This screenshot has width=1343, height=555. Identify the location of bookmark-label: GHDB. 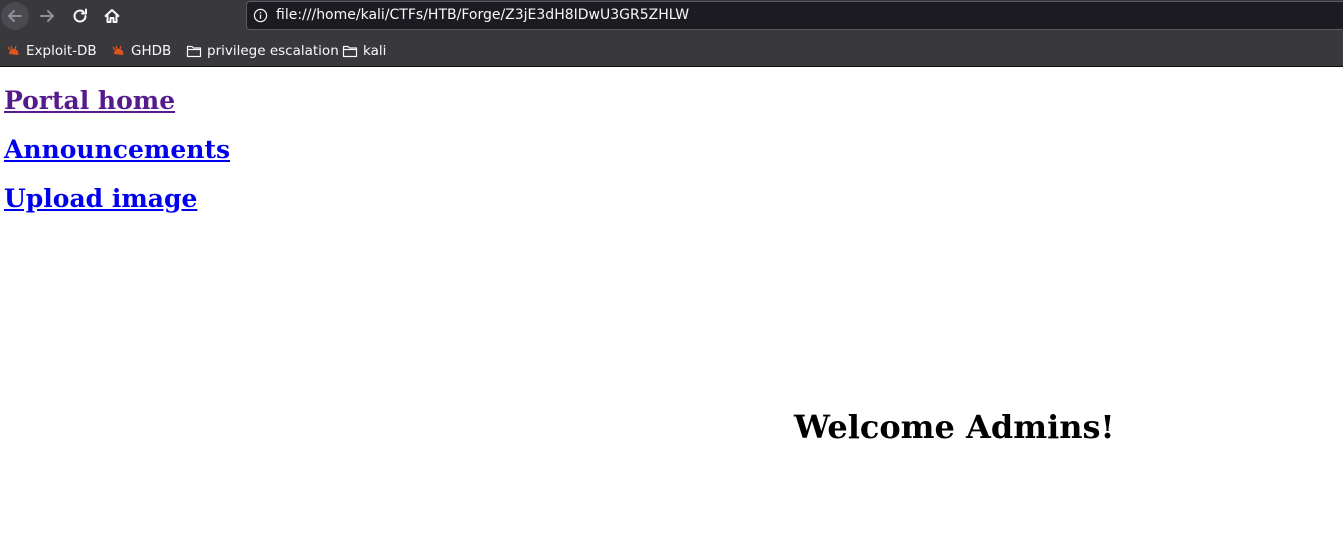
(151, 51).